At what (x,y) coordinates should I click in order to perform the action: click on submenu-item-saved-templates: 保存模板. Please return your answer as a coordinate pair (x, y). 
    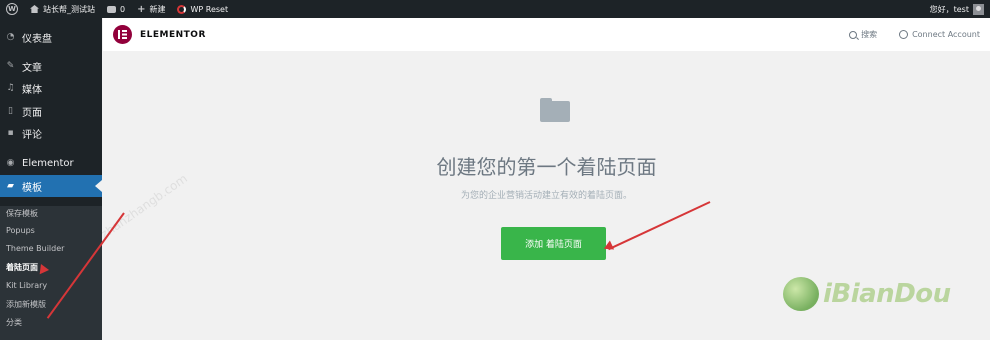
    Looking at the image, I should click on (22, 213).